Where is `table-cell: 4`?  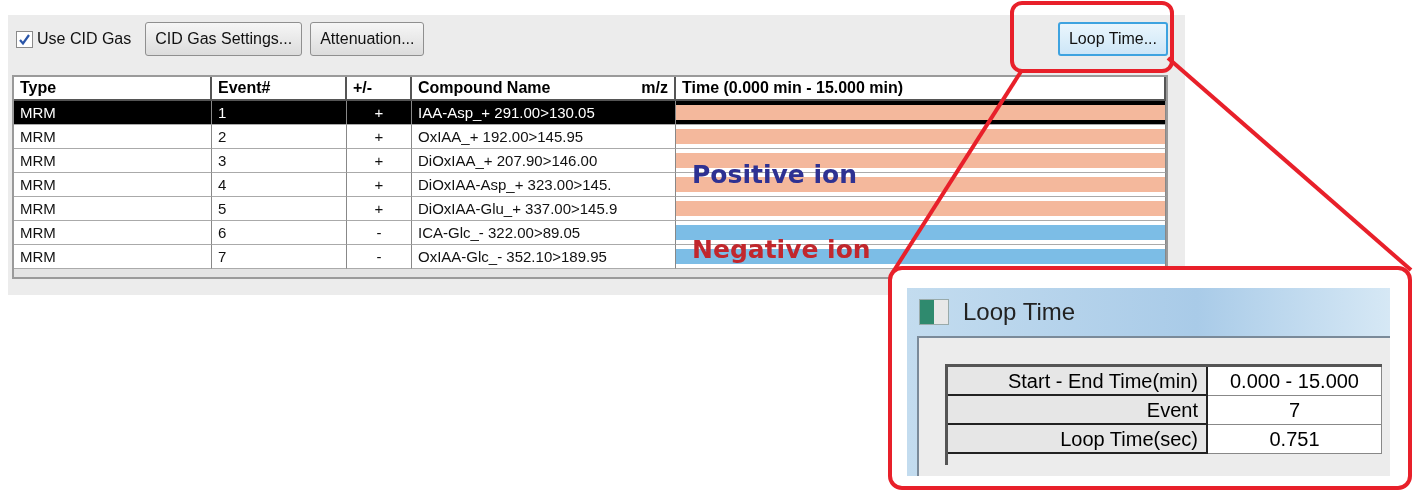
table-cell: 4 is located at coordinates (279, 185).